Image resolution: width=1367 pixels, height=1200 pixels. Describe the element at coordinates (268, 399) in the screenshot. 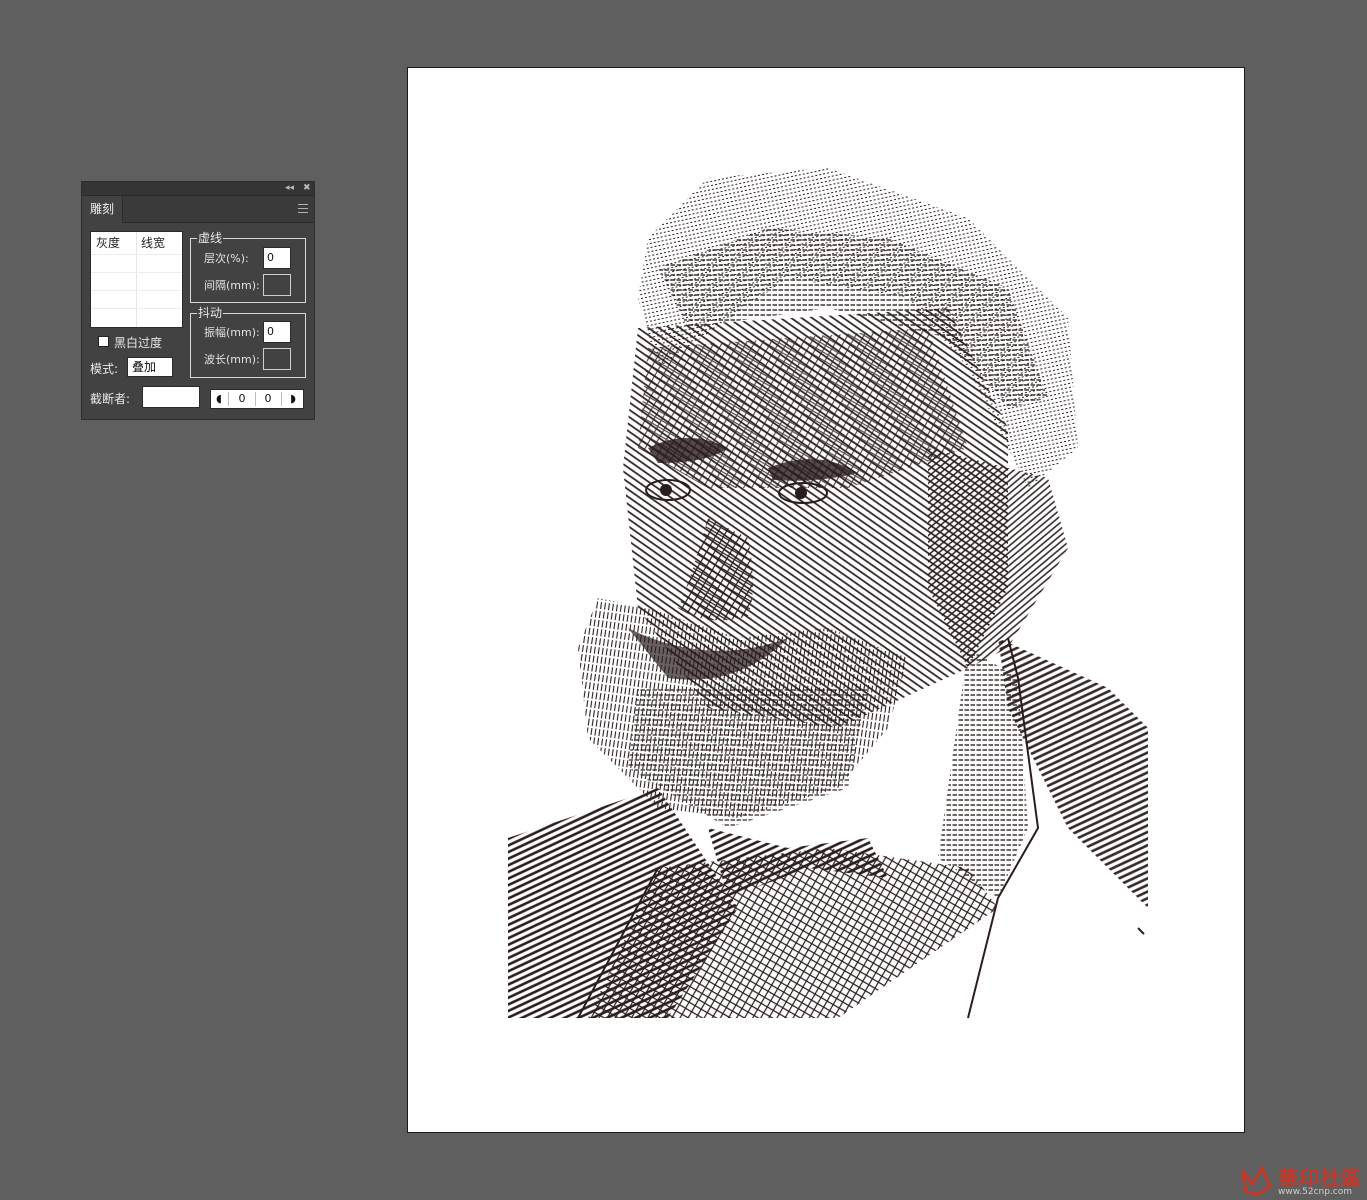

I see `offset-value-2: 0` at that location.